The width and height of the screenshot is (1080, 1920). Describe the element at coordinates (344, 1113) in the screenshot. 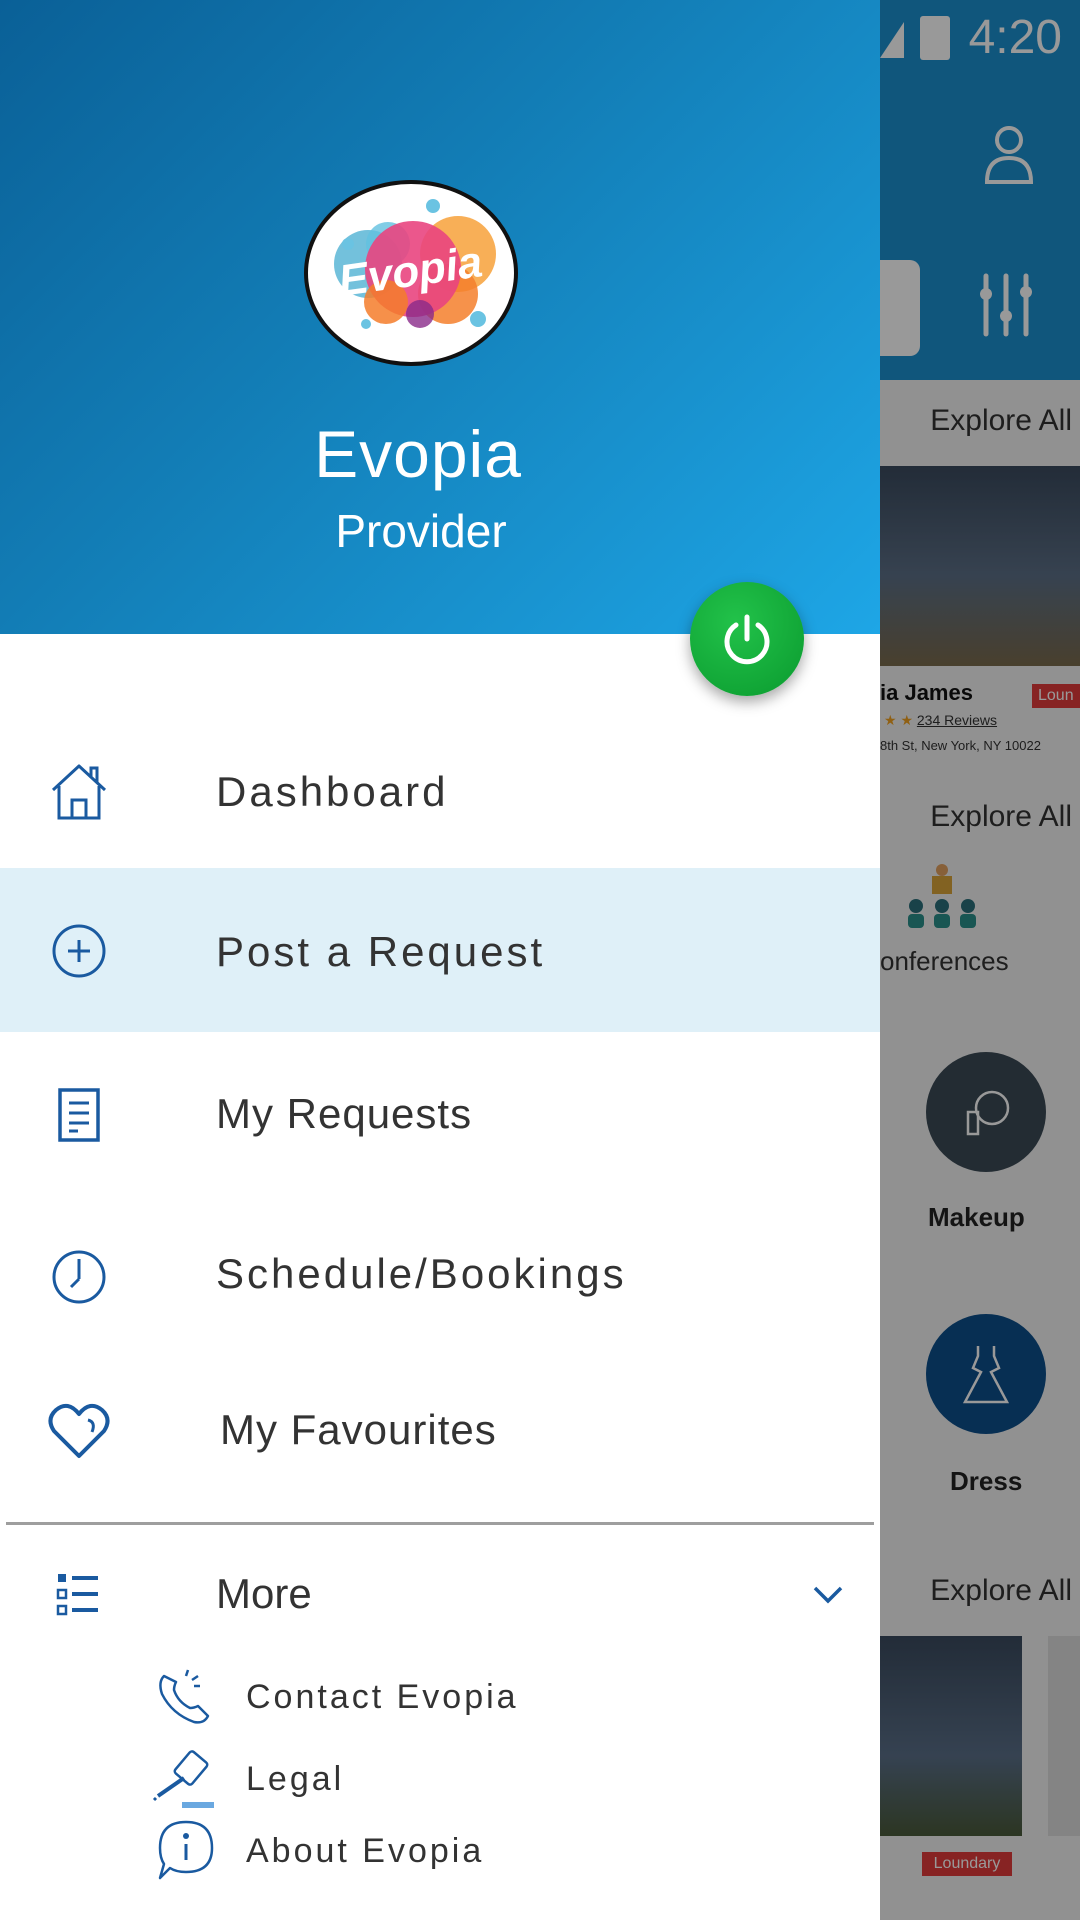

I see `menu-item-label: My Requests` at that location.